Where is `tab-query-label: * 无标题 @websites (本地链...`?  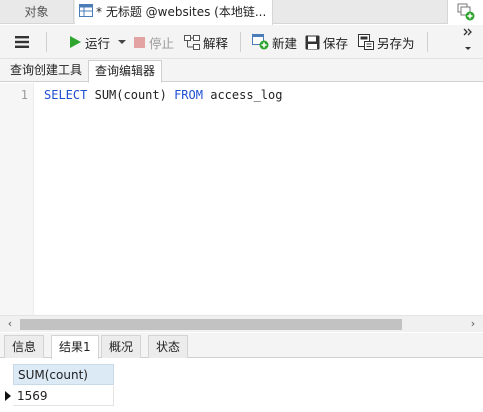 tab-query-label: * 无标题 @websites (本地链... is located at coordinates (181, 12).